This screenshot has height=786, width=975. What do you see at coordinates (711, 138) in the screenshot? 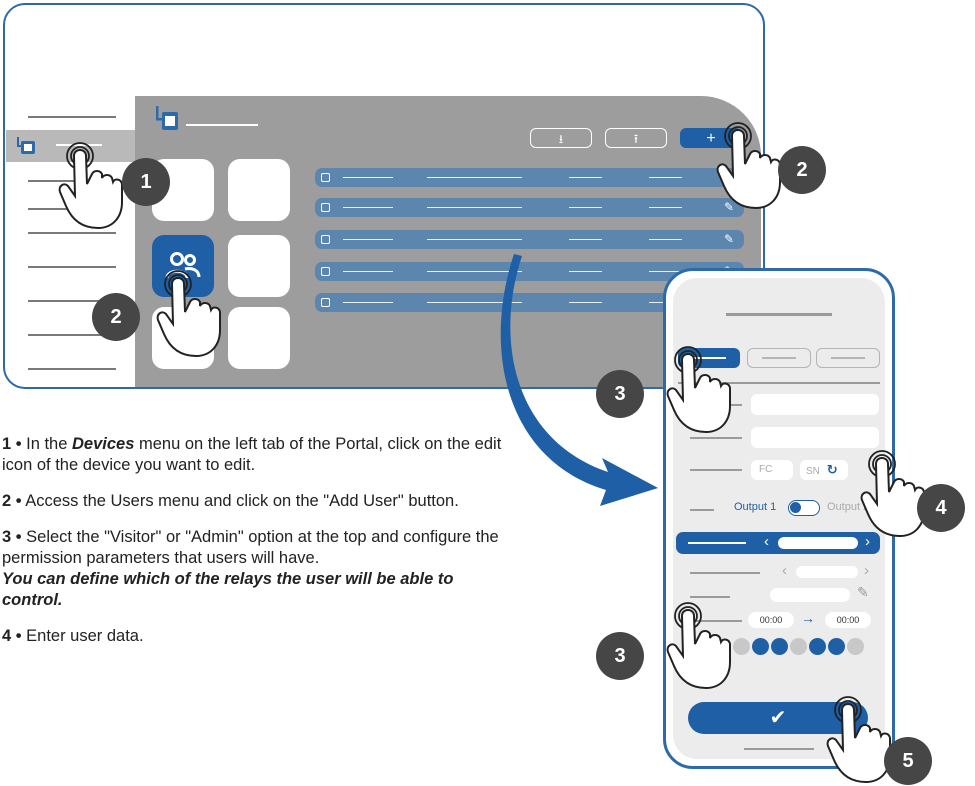
I see `plus-icon: +` at bounding box center [711, 138].